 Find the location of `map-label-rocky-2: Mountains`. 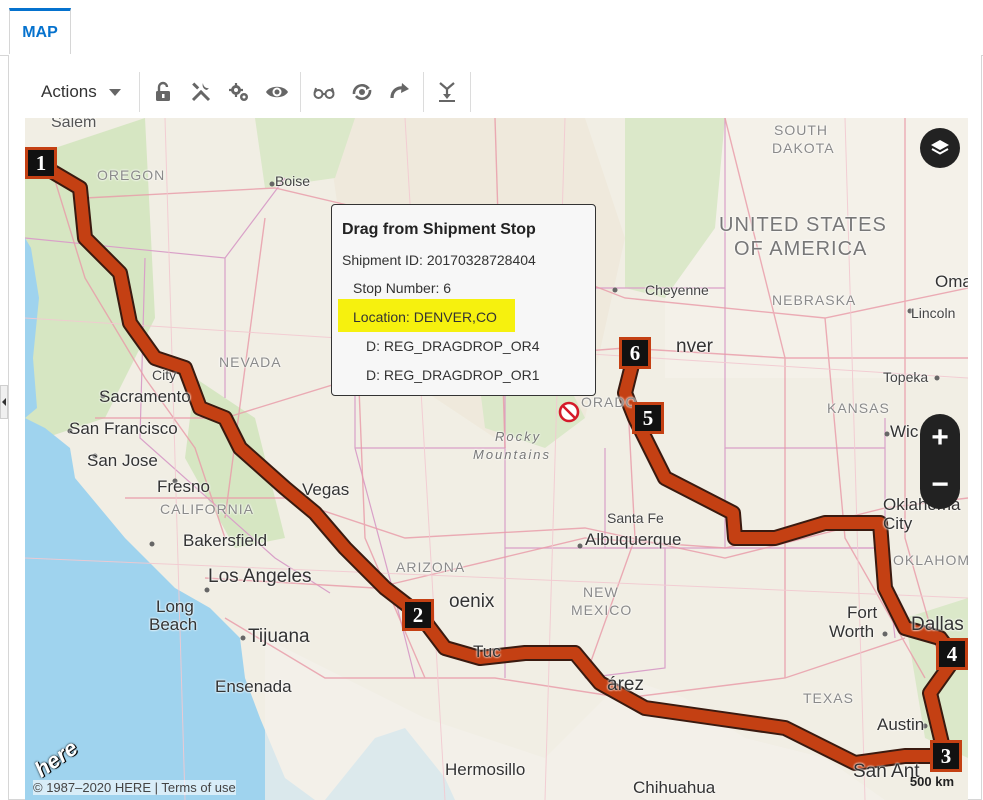

map-label-rocky-2: Mountains is located at coordinates (512, 454).